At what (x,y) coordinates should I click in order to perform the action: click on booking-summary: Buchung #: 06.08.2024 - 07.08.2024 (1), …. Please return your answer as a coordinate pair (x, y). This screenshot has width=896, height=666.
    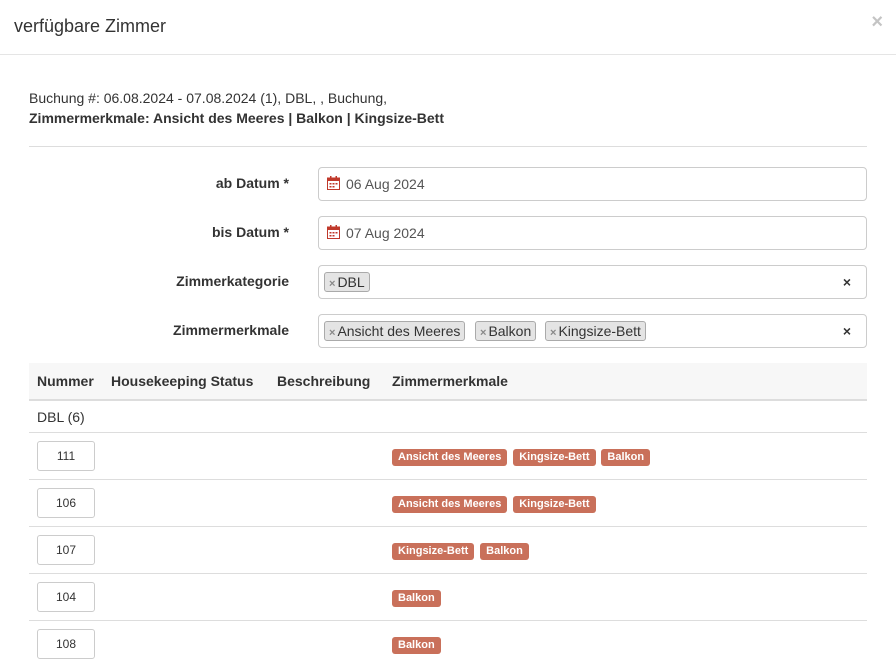
    Looking at the image, I should click on (208, 98).